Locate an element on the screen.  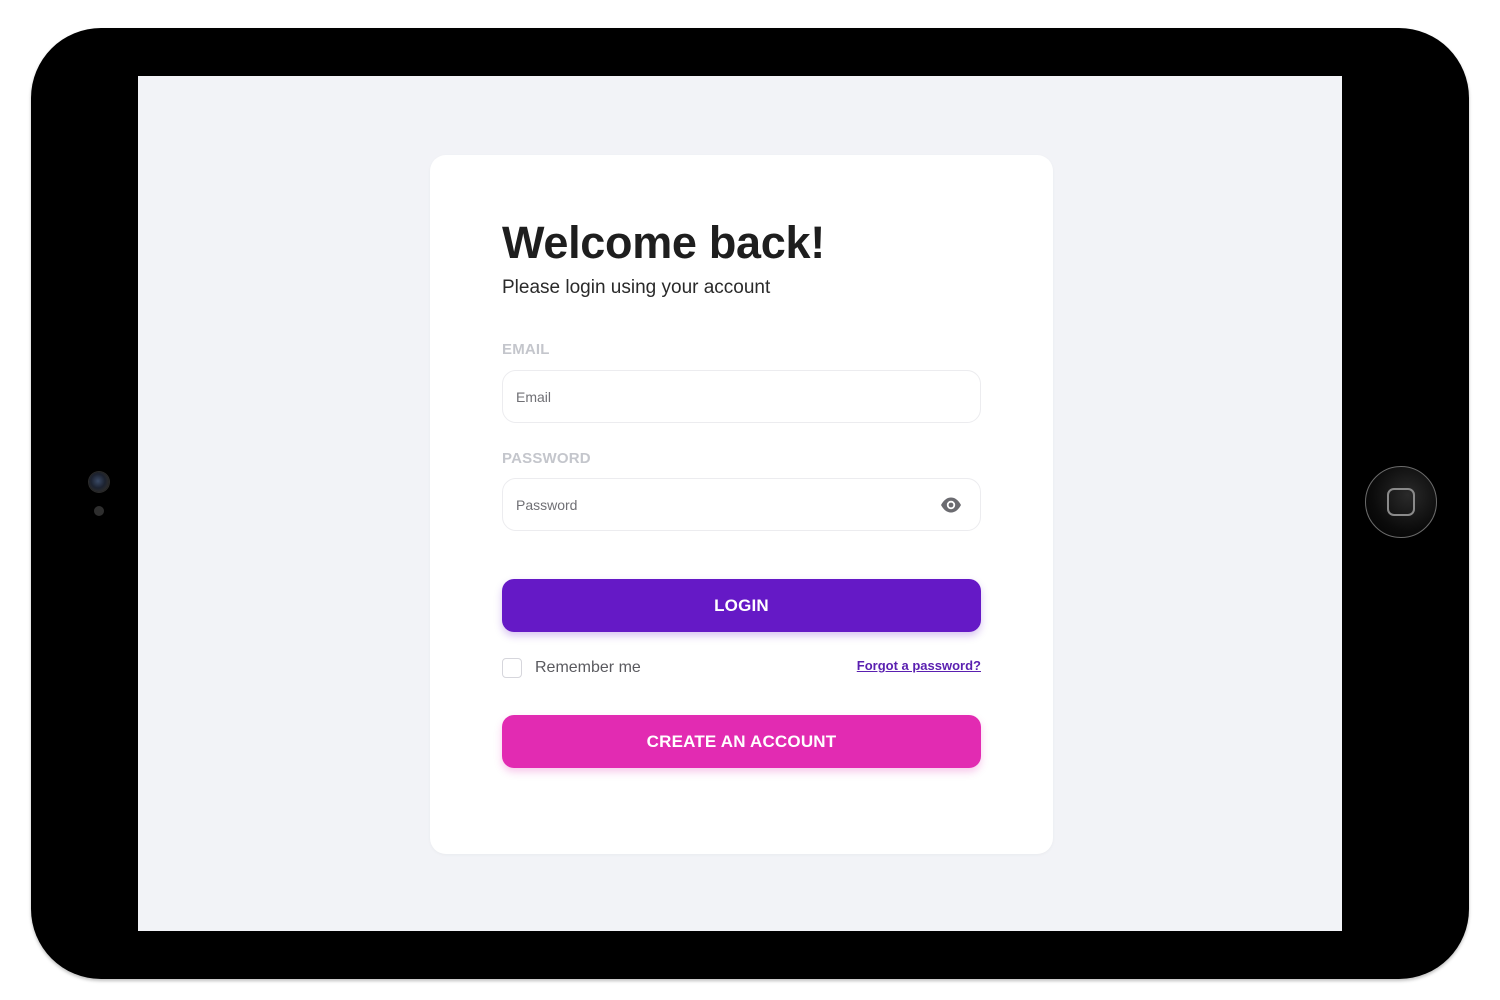
home-button is located at coordinates (1401, 502).